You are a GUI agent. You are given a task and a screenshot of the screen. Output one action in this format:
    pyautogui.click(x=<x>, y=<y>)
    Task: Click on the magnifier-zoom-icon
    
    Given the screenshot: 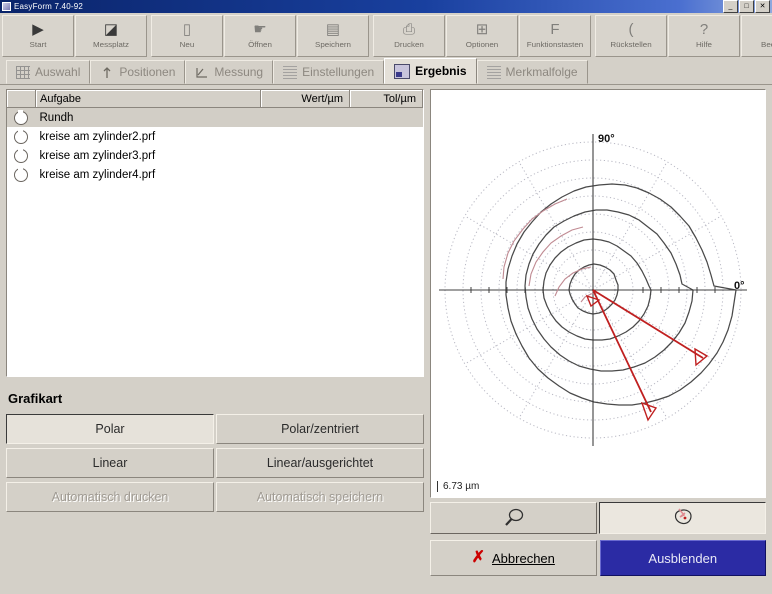 What is the action you would take?
    pyautogui.click(x=514, y=518)
    